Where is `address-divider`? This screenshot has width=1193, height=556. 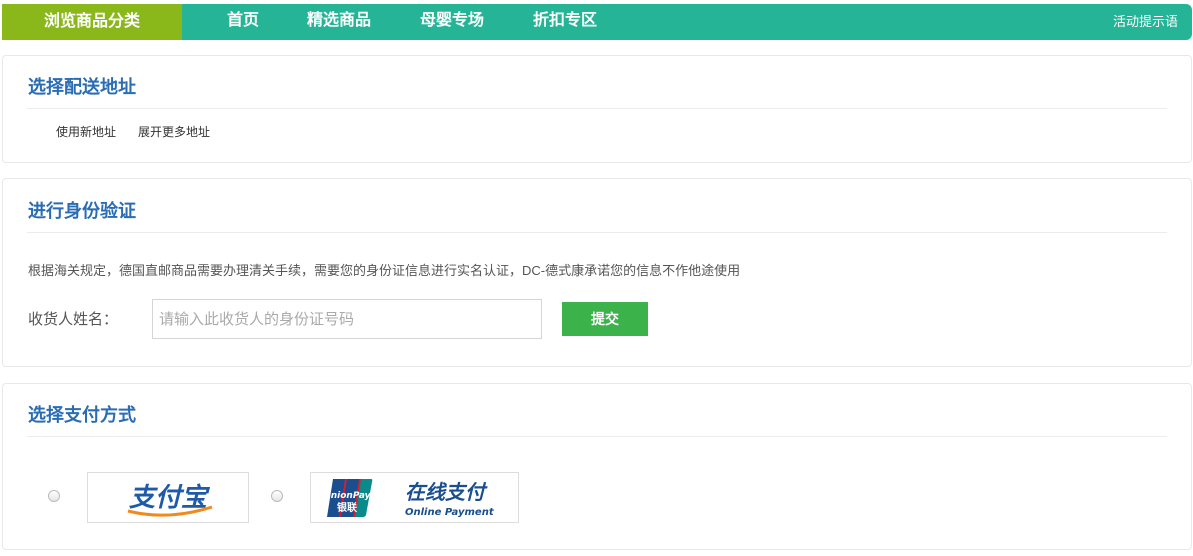 address-divider is located at coordinates (597, 108).